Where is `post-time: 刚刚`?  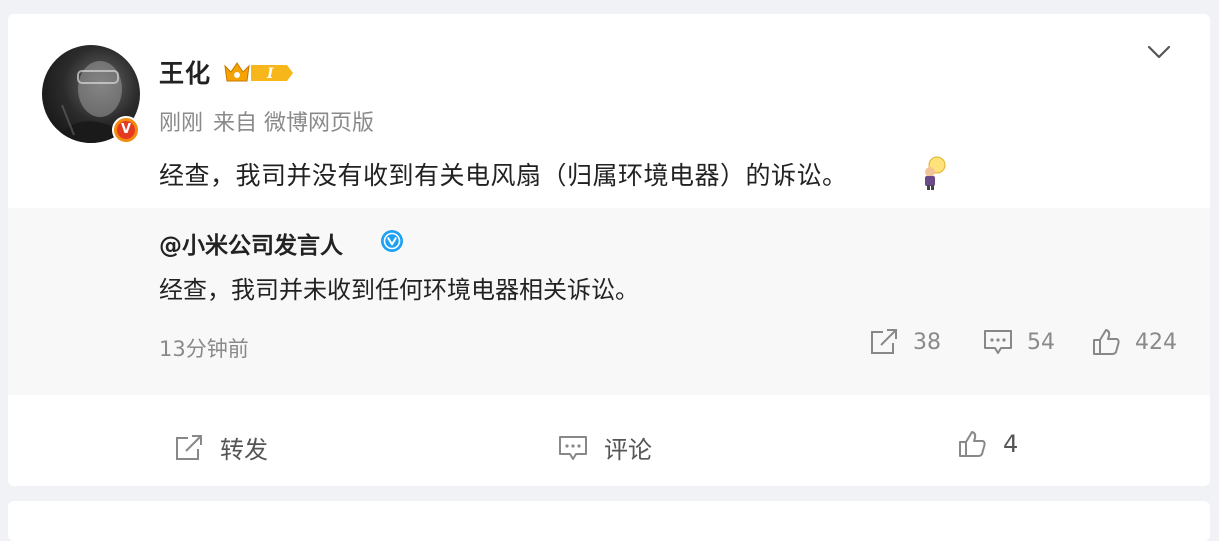 post-time: 刚刚 is located at coordinates (181, 123).